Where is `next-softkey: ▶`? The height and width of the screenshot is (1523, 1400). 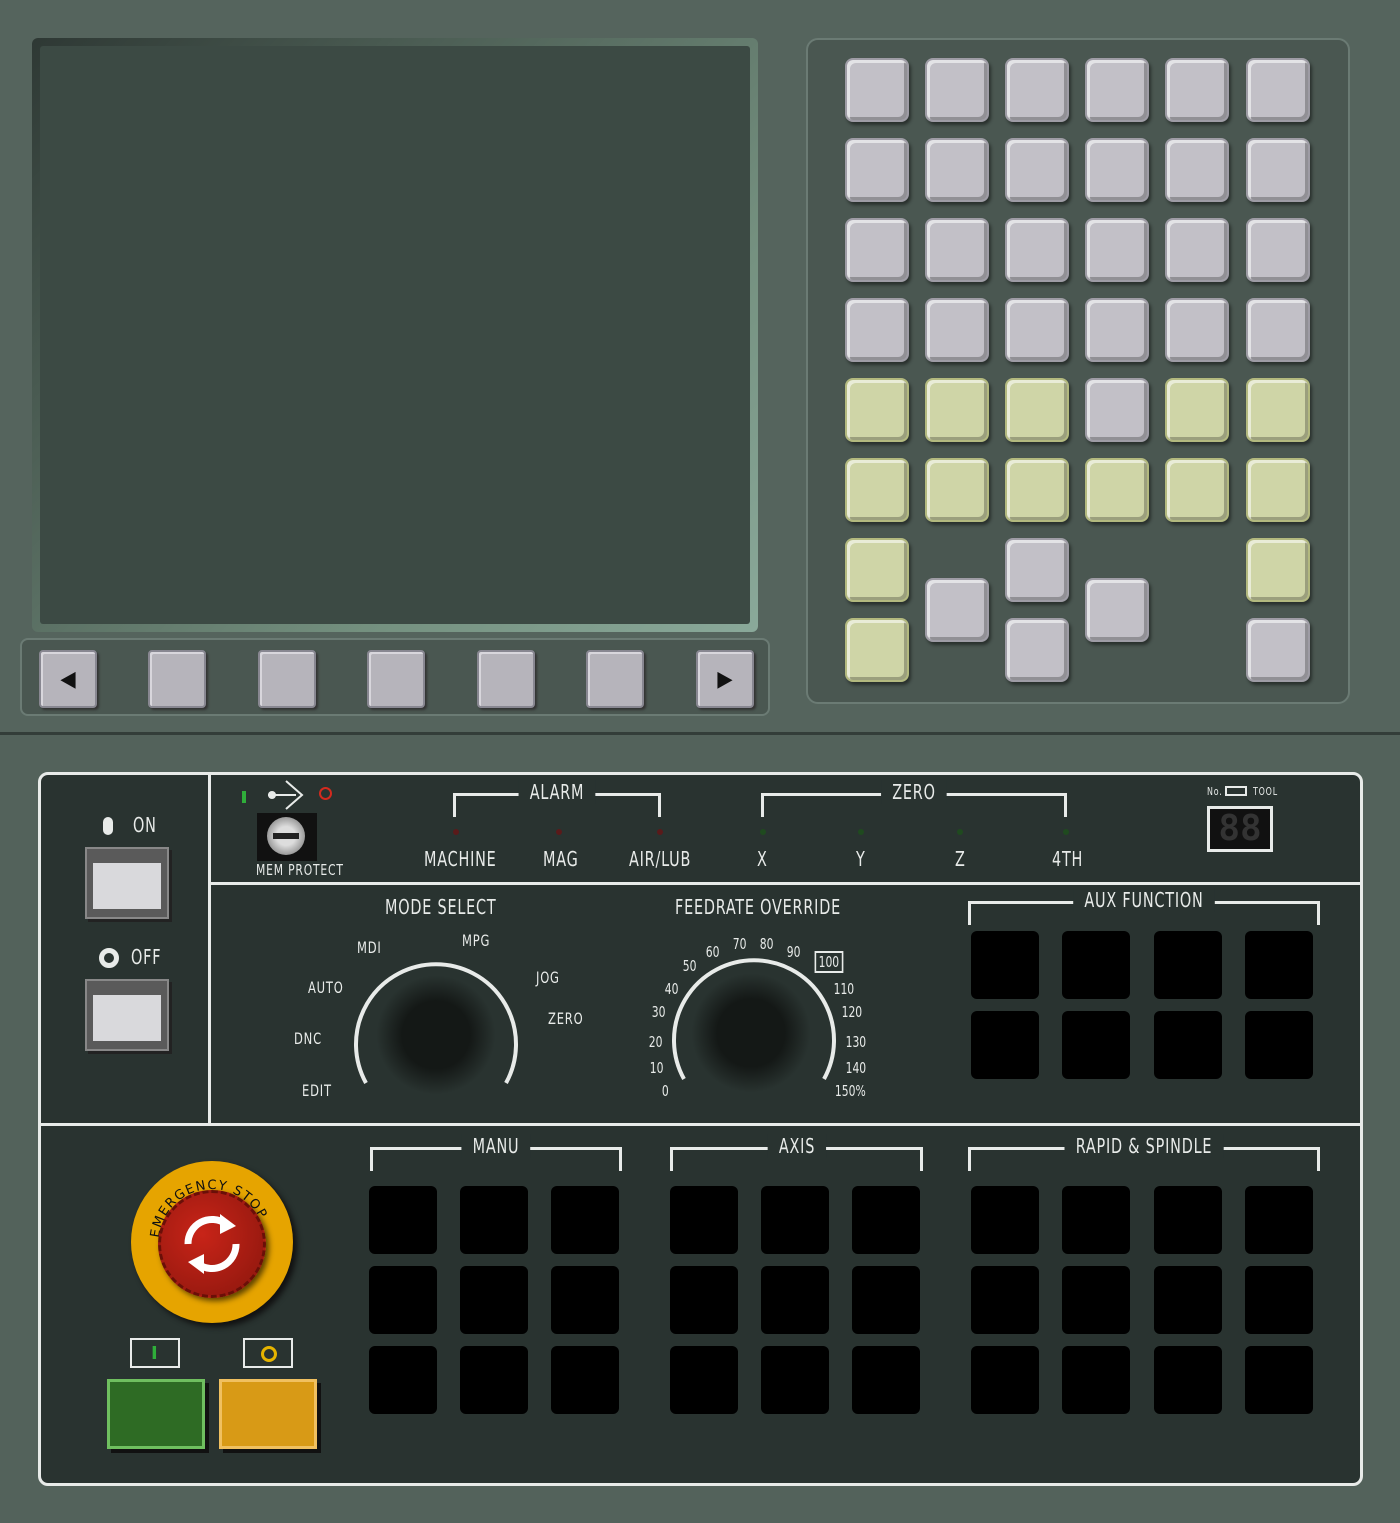
next-softkey: ▶ is located at coordinates (725, 679).